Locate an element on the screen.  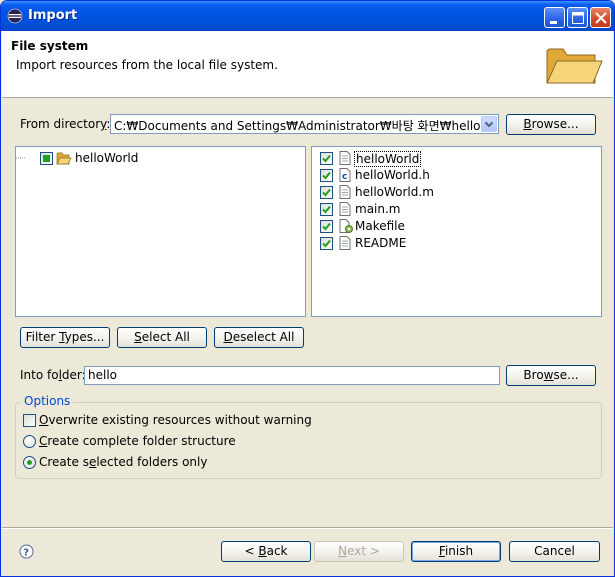
deselect-all-button: Deselect All is located at coordinates (259, 337).